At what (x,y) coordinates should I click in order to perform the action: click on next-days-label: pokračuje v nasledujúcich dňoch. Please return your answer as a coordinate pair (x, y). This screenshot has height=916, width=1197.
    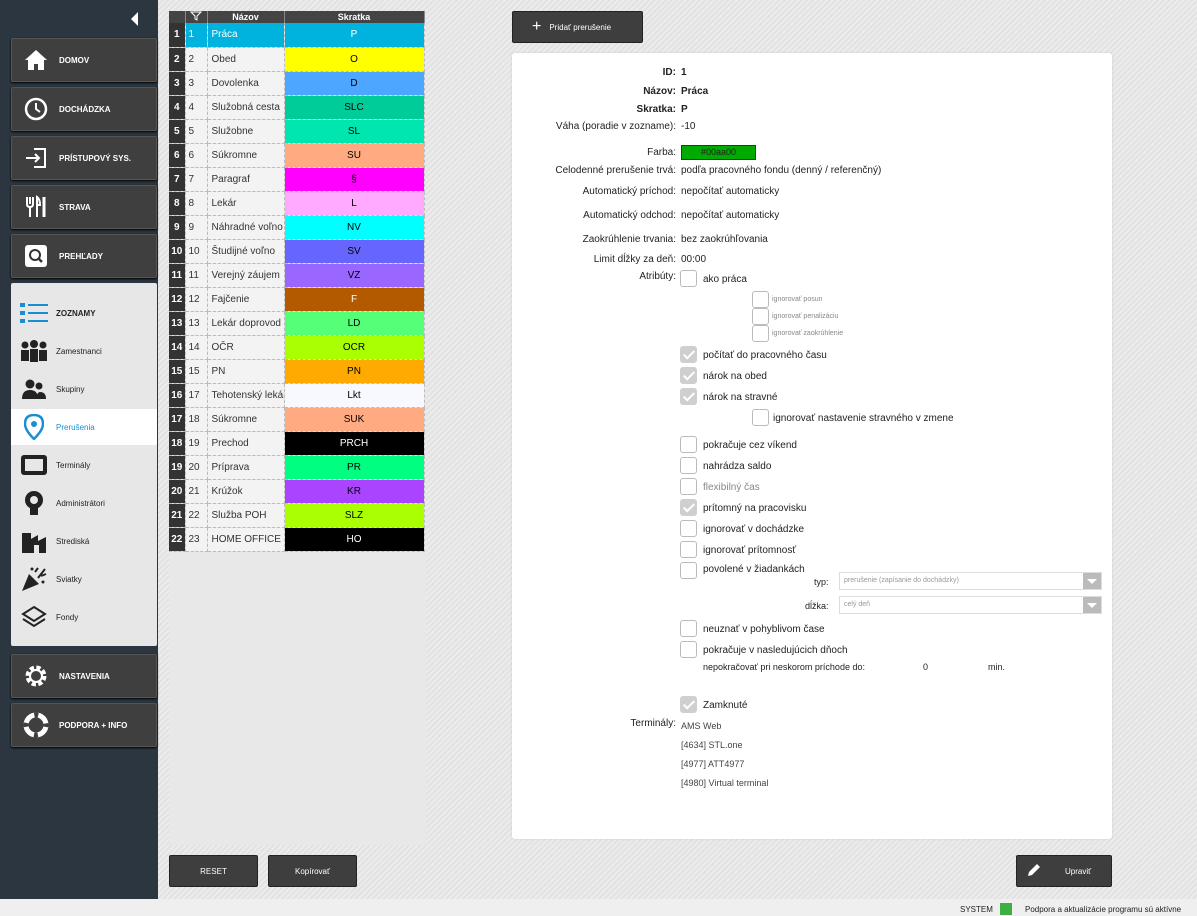
    Looking at the image, I should click on (775, 650).